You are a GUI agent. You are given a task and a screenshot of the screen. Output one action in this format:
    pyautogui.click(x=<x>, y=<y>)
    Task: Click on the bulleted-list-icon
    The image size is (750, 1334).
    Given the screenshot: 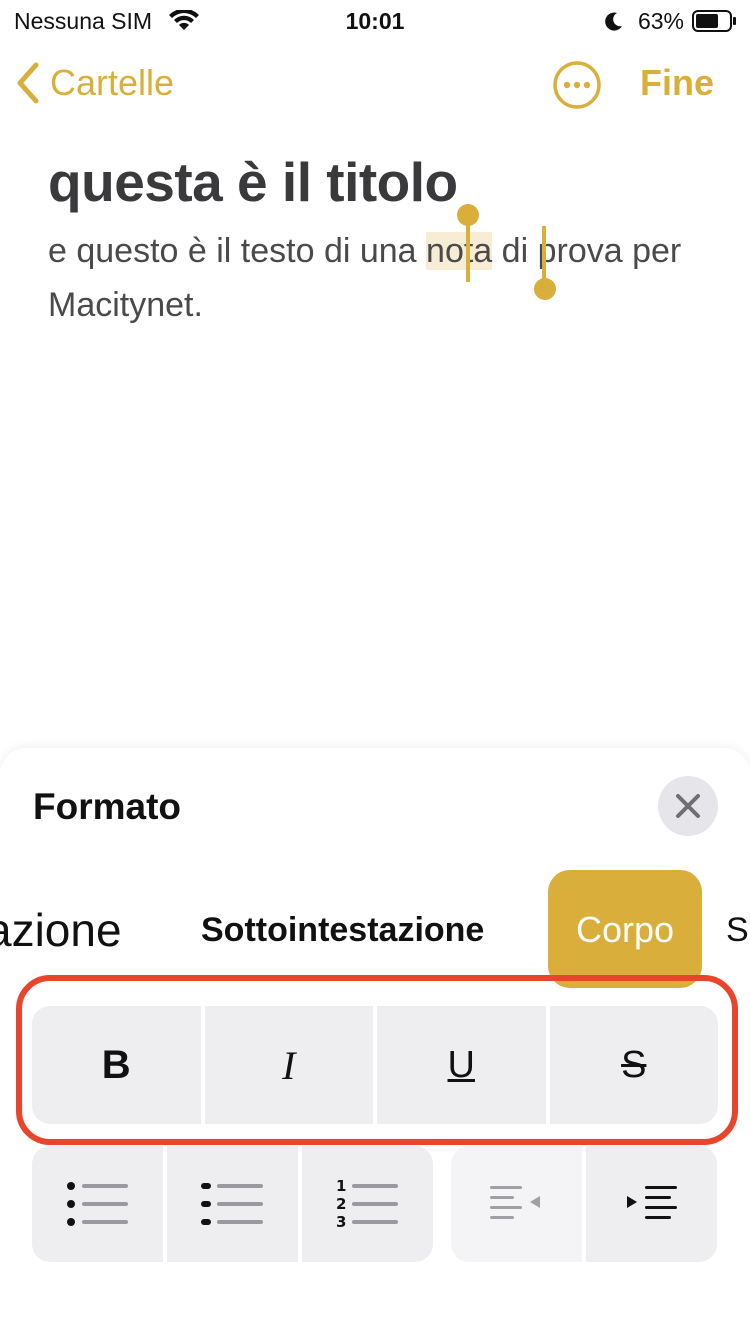 What is the action you would take?
    pyautogui.click(x=97, y=1204)
    